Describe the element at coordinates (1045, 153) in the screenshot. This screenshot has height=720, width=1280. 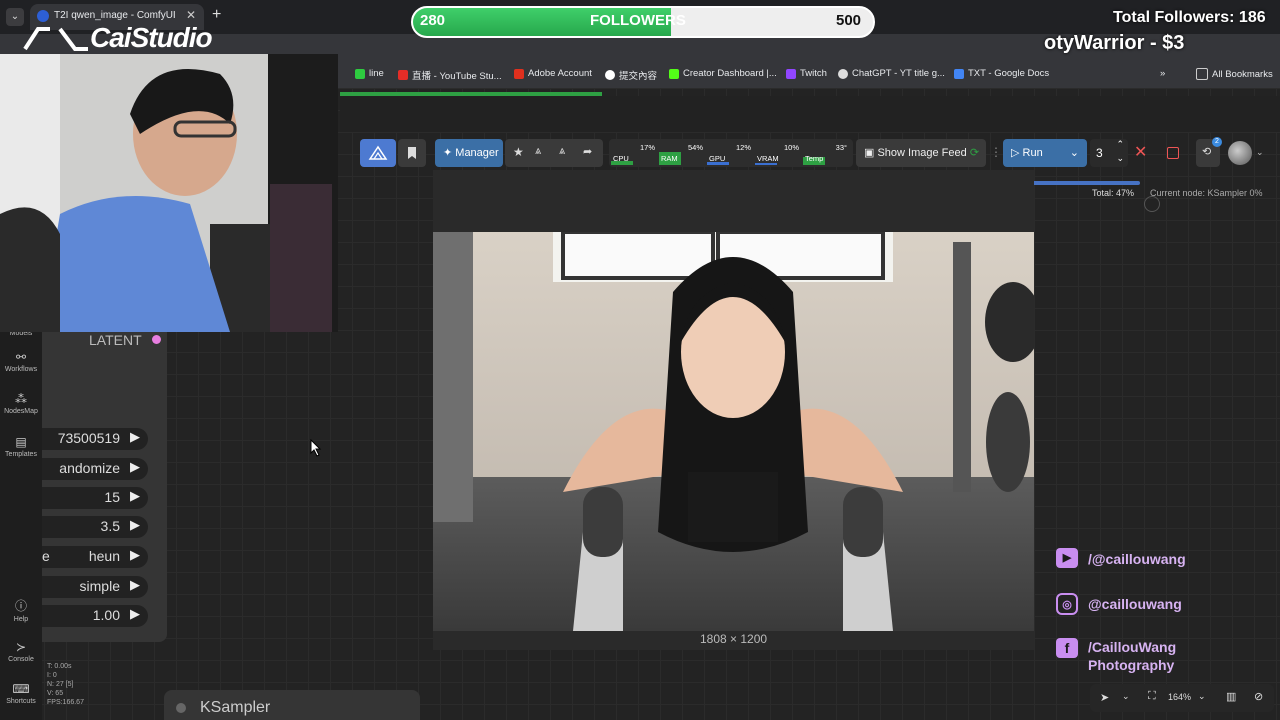
I see `run-button: ▷ Run ⌄` at that location.